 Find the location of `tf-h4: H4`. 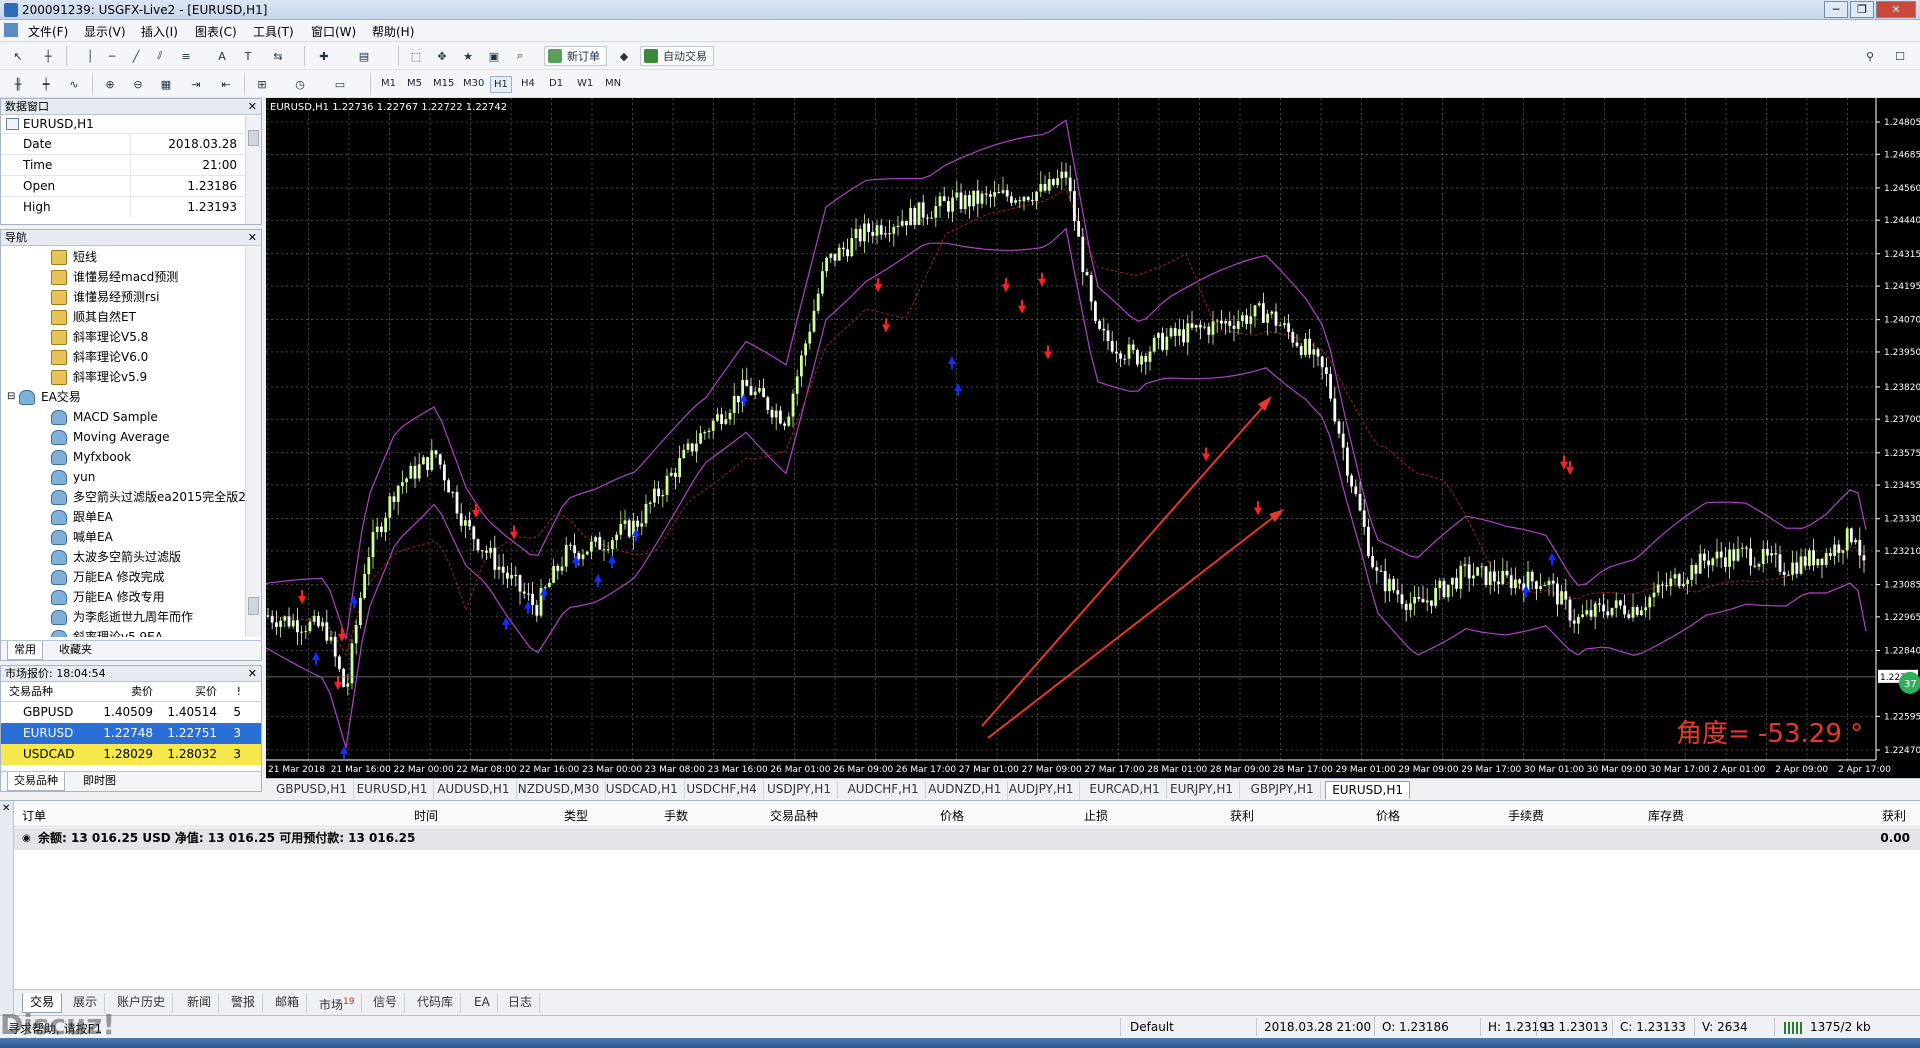

tf-h4: H4 is located at coordinates (528, 83).